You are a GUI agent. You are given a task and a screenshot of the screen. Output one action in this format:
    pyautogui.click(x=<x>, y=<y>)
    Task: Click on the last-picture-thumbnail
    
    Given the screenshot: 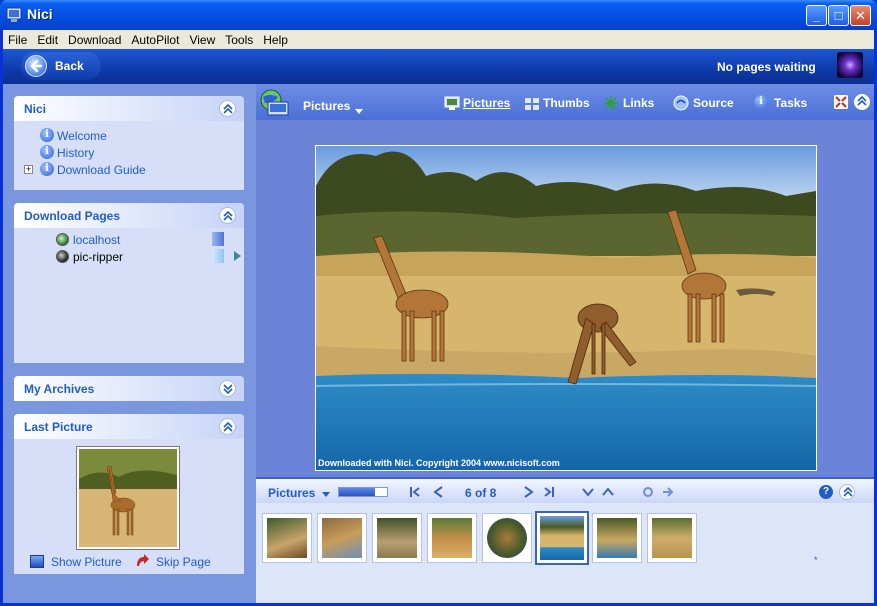 What is the action you would take?
    pyautogui.click(x=128, y=498)
    